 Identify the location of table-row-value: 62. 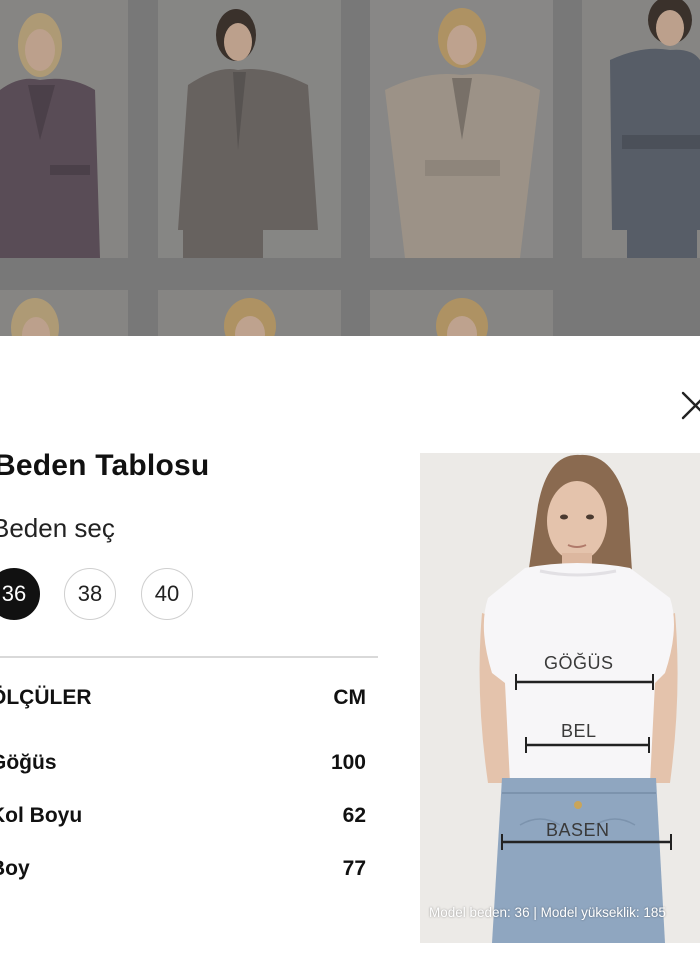
(354, 815).